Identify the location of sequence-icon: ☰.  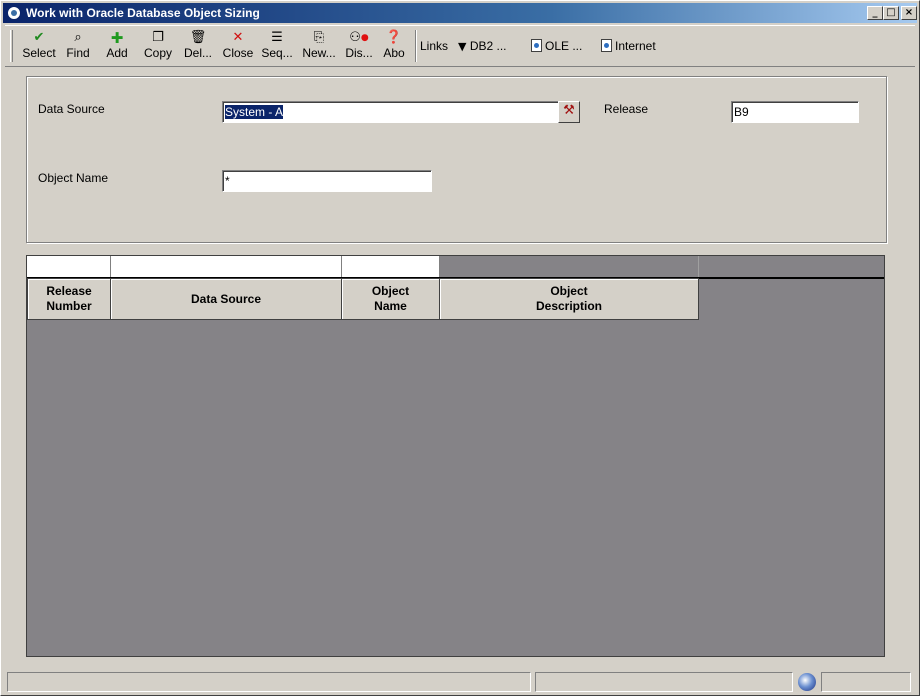
(277, 37).